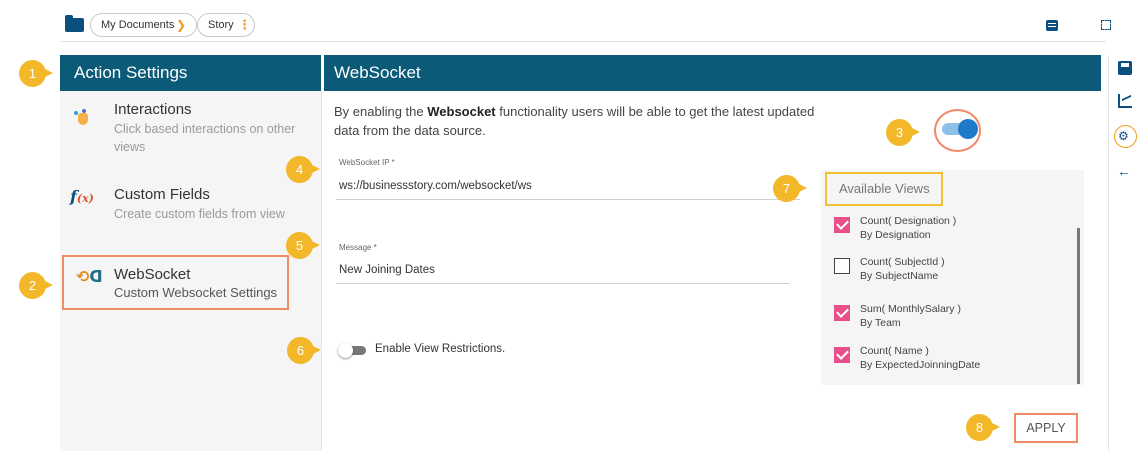 This screenshot has height=451, width=1139. Describe the element at coordinates (1106, 25) in the screenshot. I see `fullscreen-icon` at that location.